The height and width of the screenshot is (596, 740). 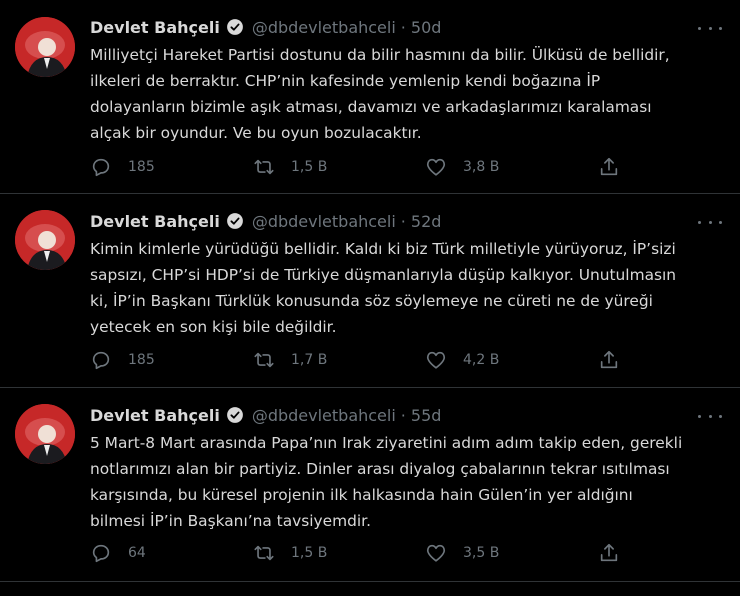 I want to click on tweet-actions: 64 1,5 B 3,5 B, so click(x=360, y=553).